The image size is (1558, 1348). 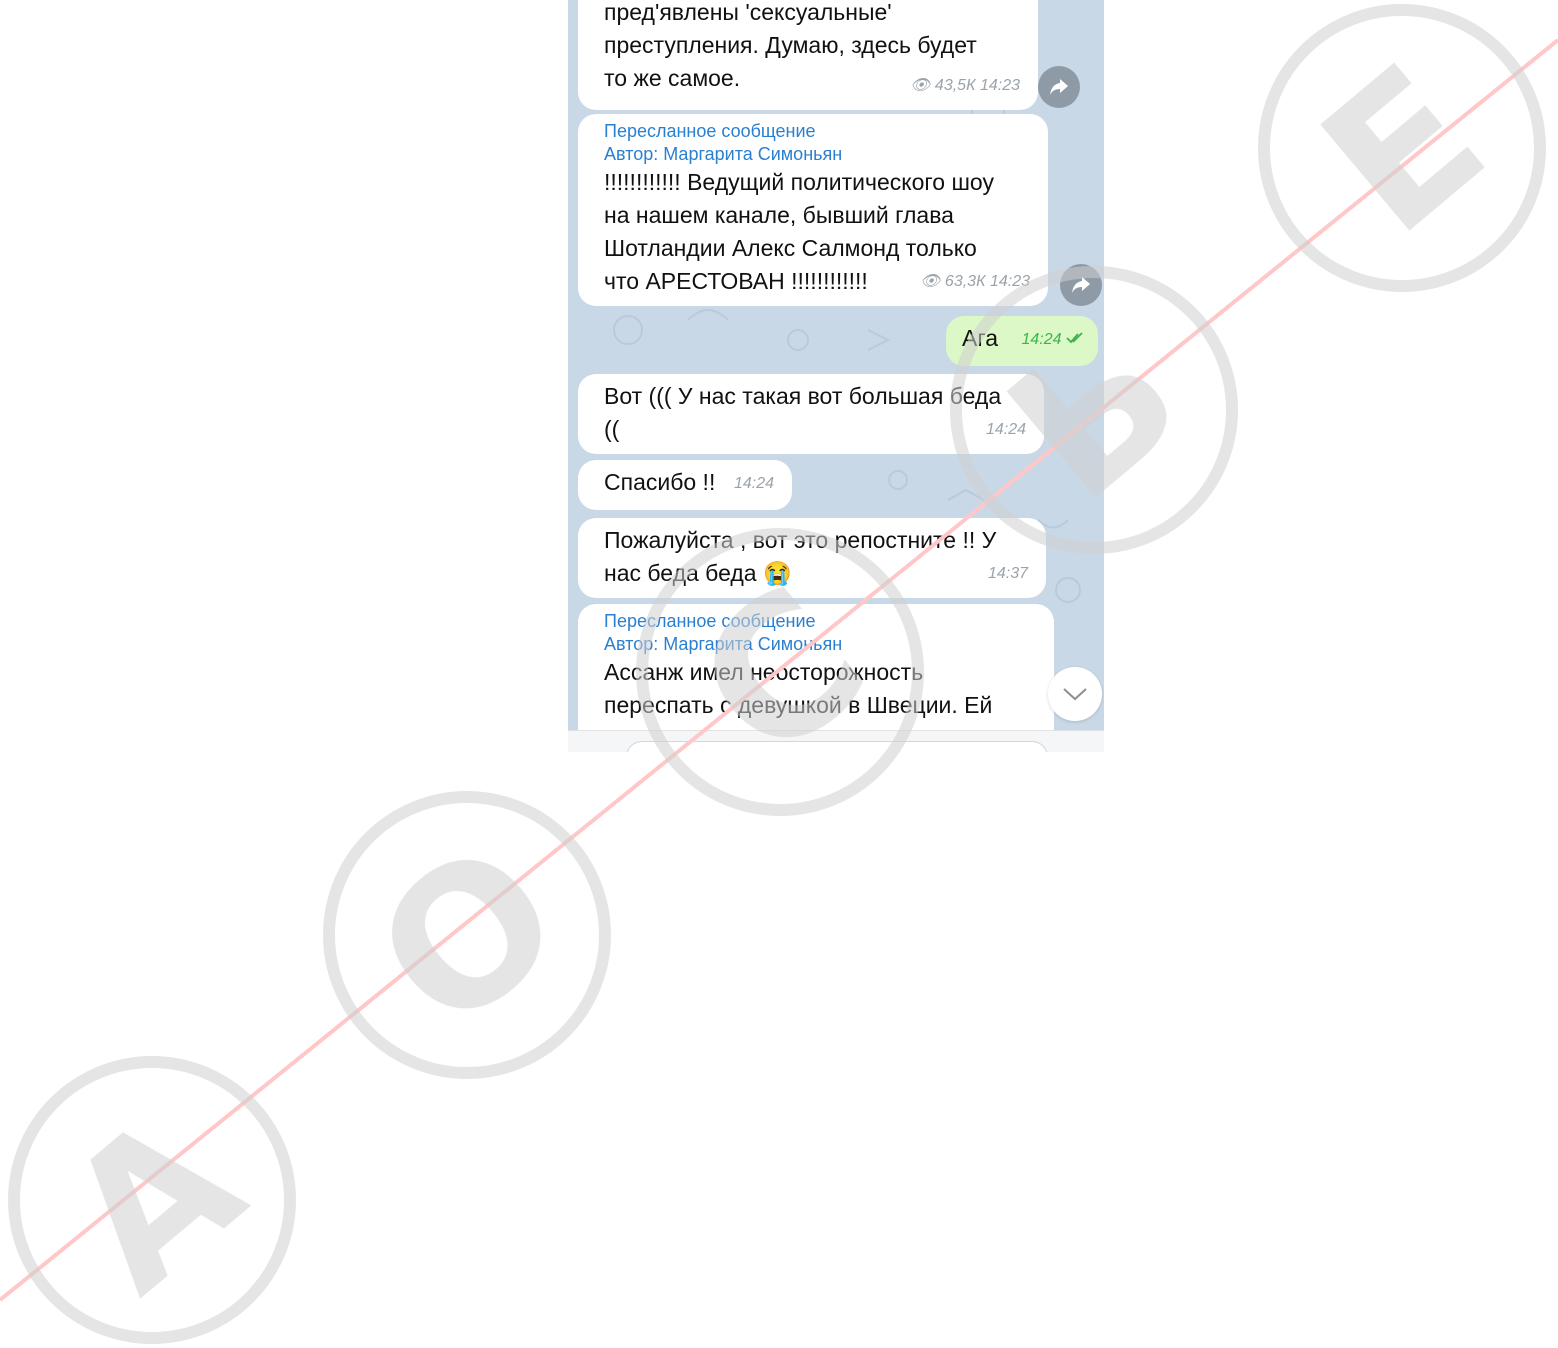 I want to click on watermark-letter: А, so click(x=153, y=1202).